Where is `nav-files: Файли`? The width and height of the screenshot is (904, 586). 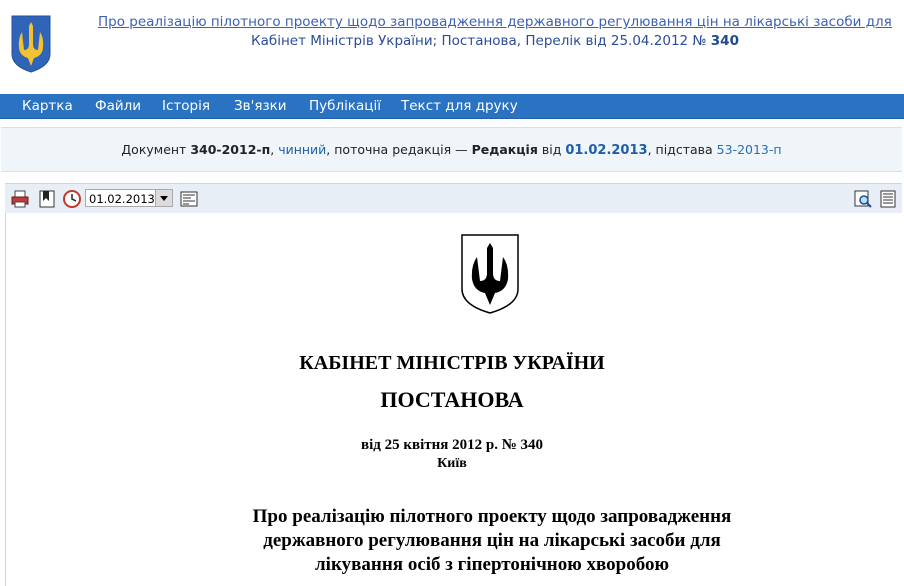
nav-files: Файли is located at coordinates (118, 106).